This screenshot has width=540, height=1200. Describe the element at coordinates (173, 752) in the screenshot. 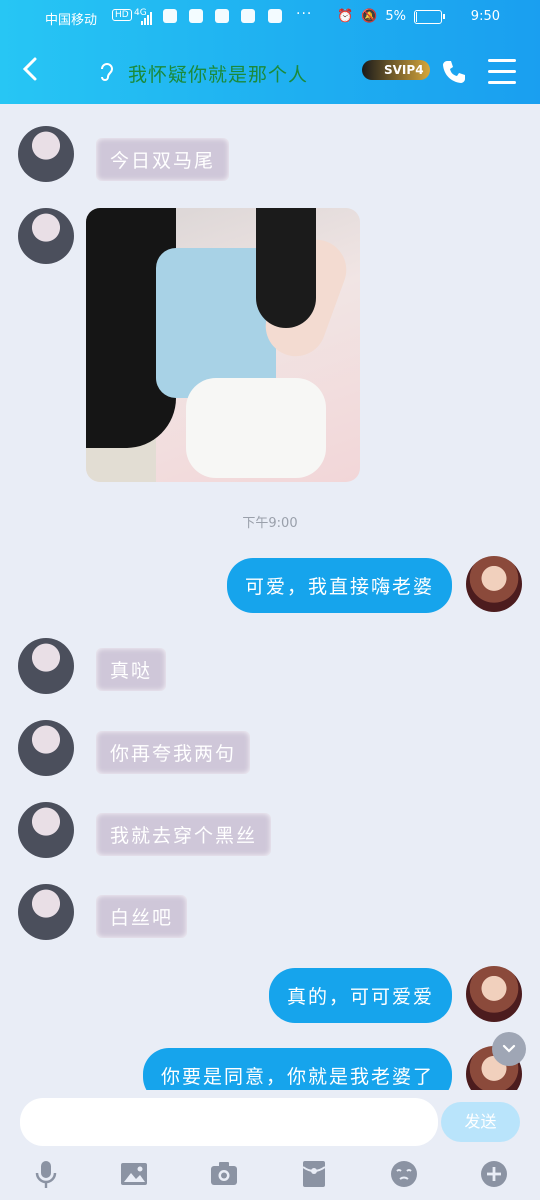

I see `incoming-message: 你再夸我两句` at that location.